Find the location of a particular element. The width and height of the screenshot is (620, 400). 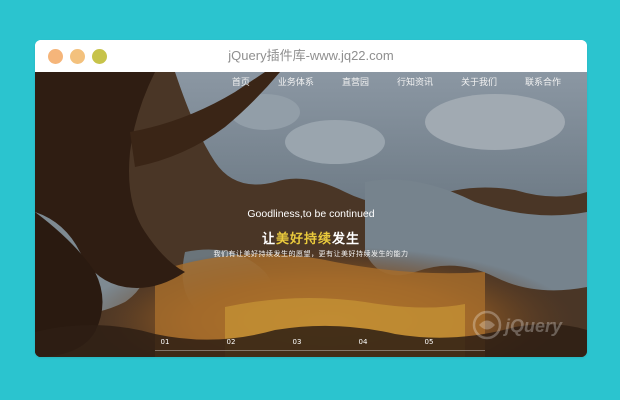

slide-pager: 01 02 03 04 05 is located at coordinates (320, 346).